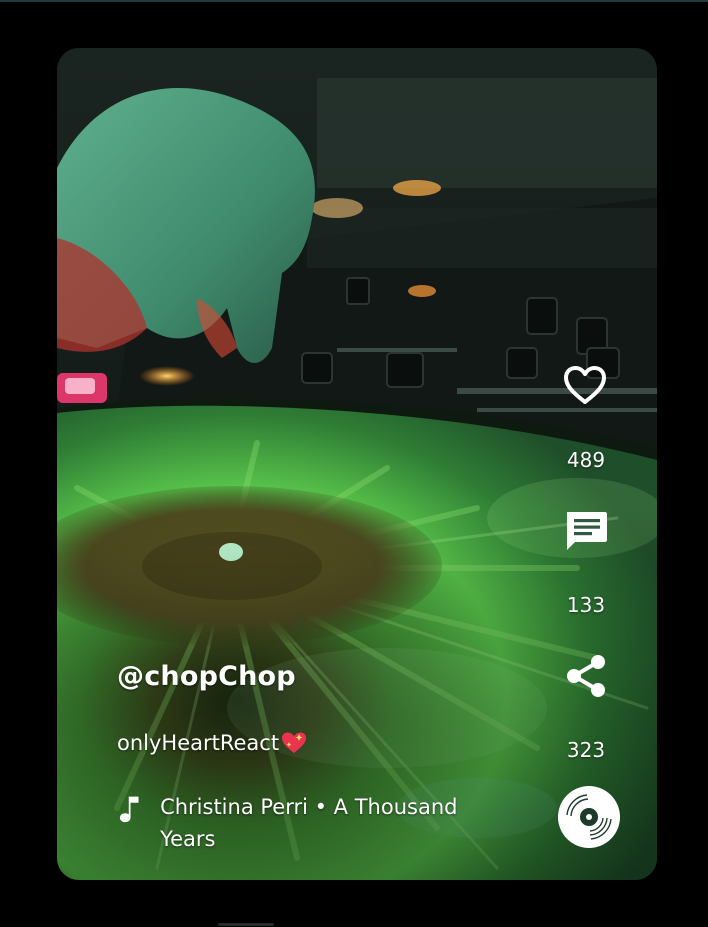 This screenshot has width=708, height=927. What do you see at coordinates (206, 676) in the screenshot?
I see `author-username: @chopChop` at bounding box center [206, 676].